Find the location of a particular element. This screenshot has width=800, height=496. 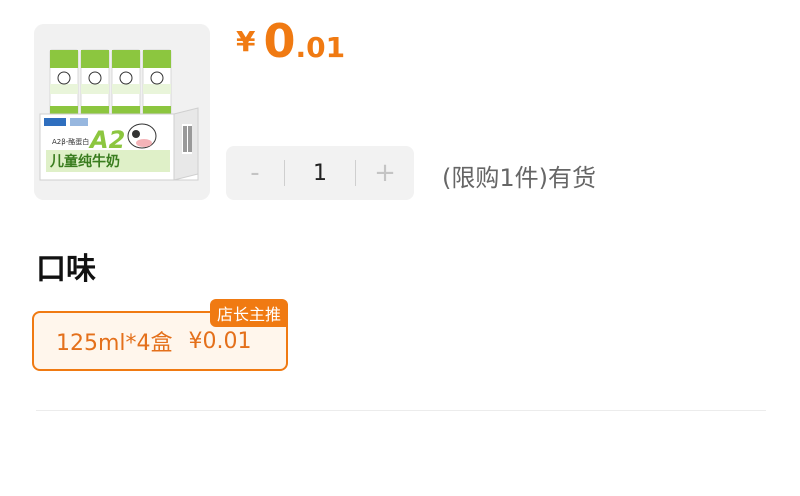

option-price: ¥0.01 is located at coordinates (220, 341).